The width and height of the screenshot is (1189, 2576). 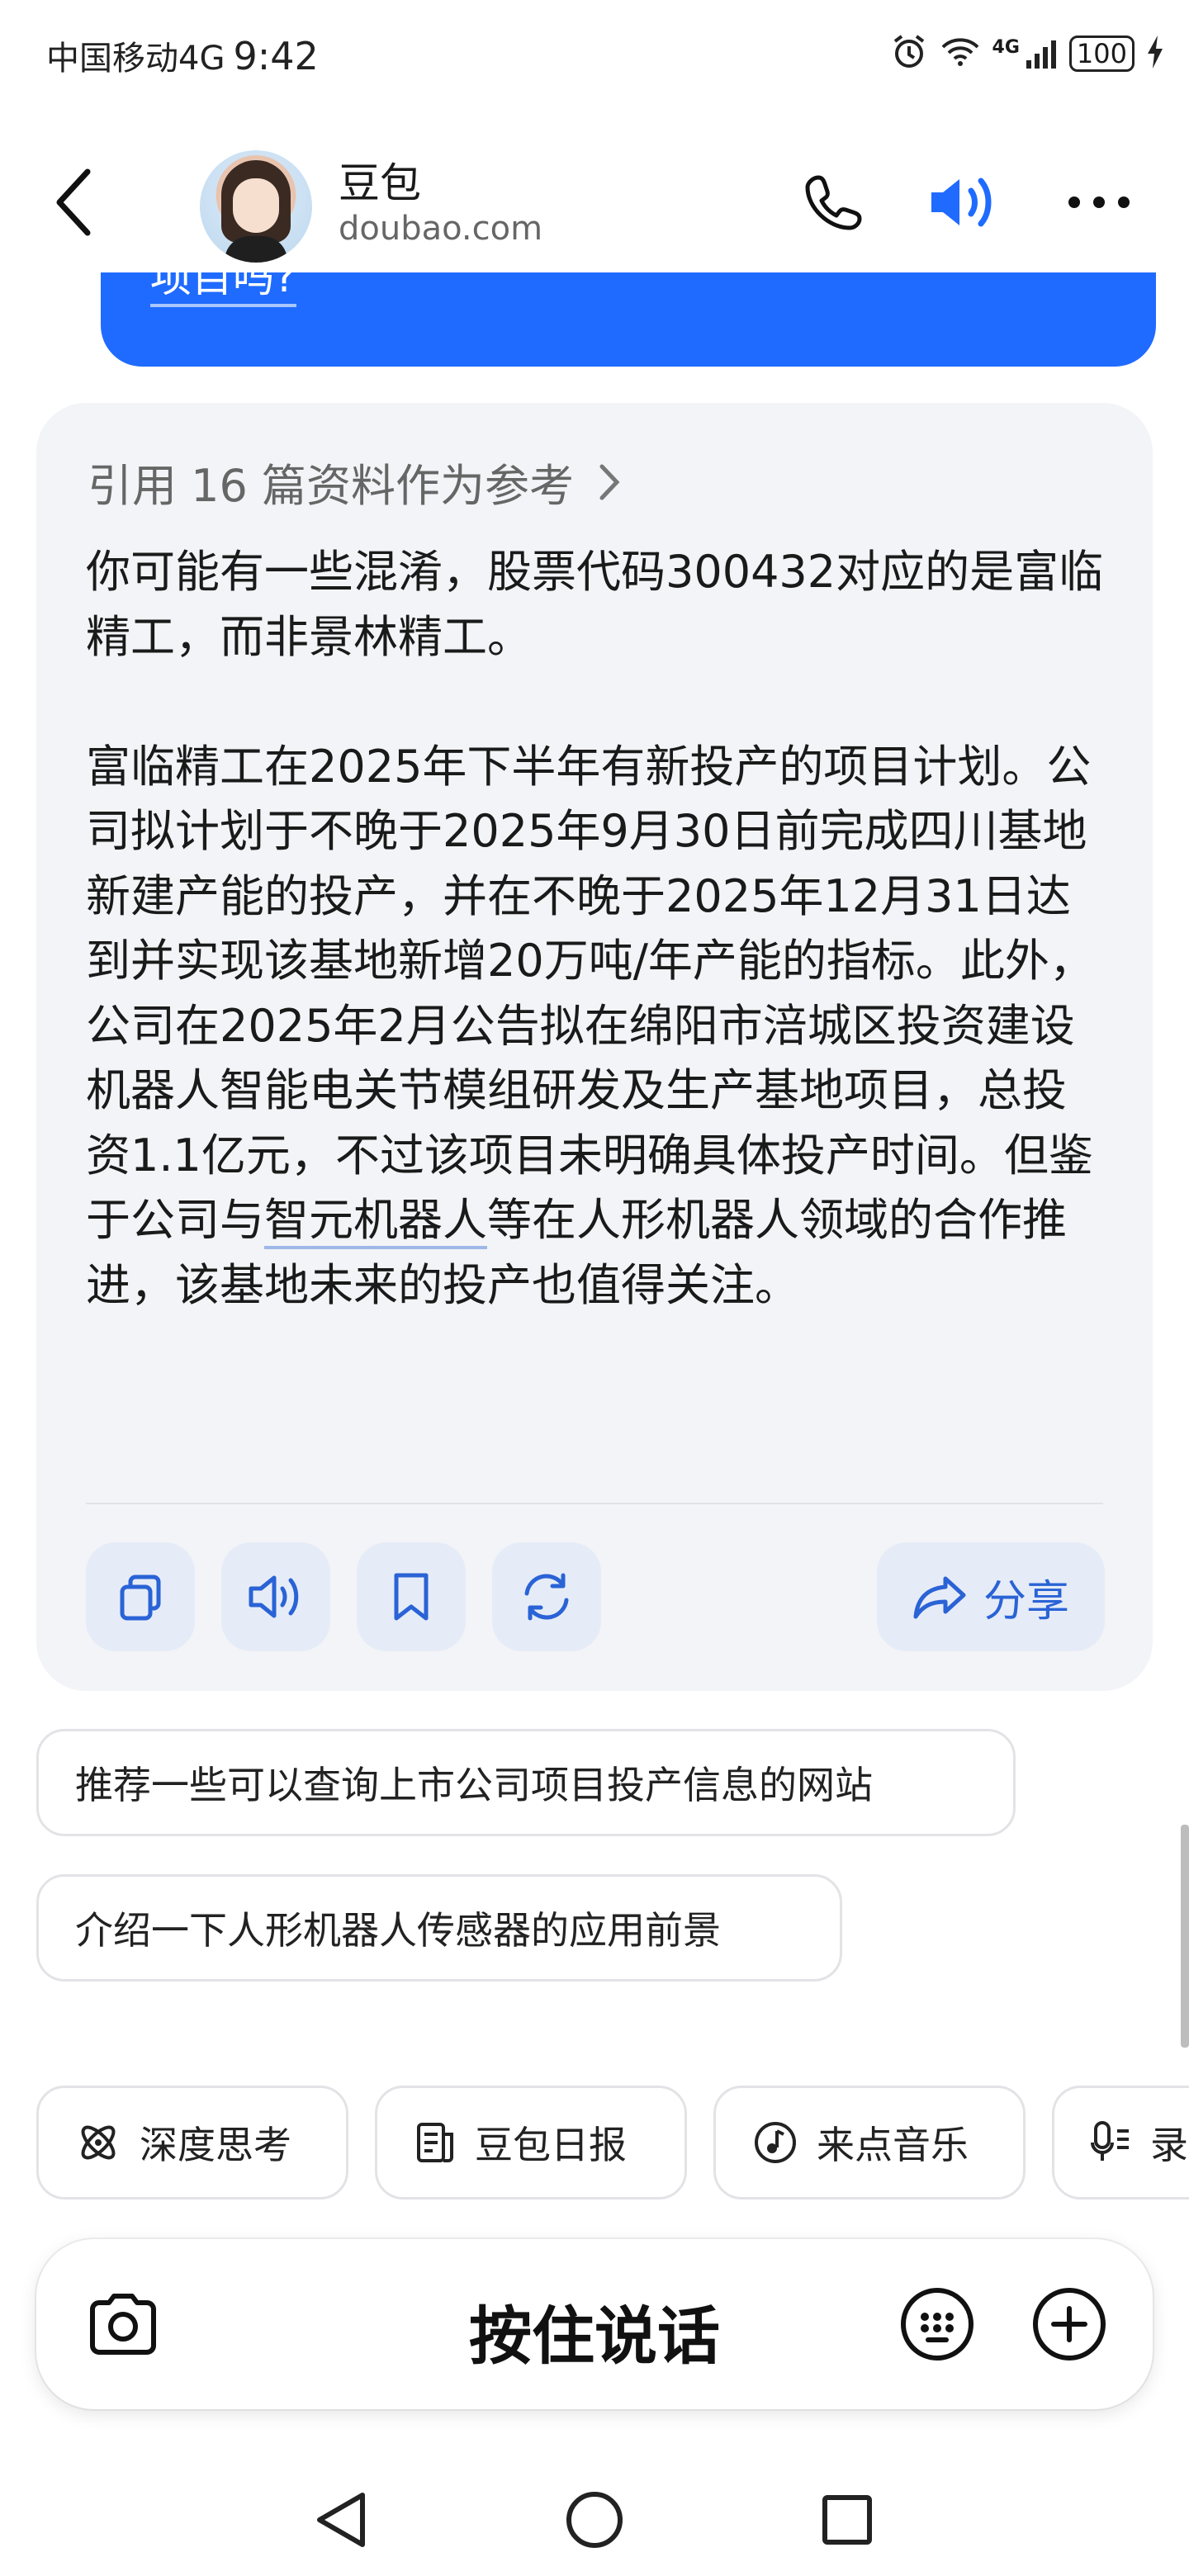 What do you see at coordinates (909, 53) in the screenshot?
I see `alarm-icon` at bounding box center [909, 53].